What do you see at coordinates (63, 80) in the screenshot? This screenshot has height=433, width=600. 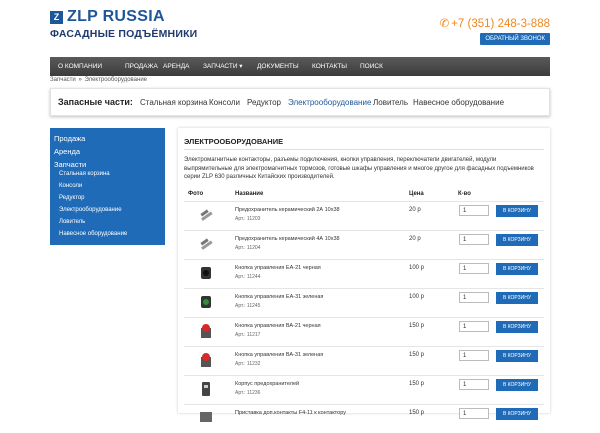 I see `breadcrumb-root: Запчасти` at bounding box center [63, 80].